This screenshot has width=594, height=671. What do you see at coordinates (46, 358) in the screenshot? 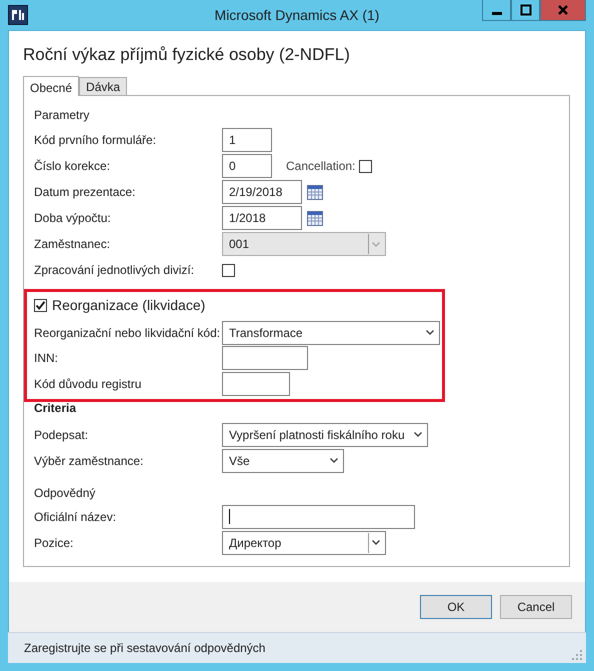
I see `field-label: INN:` at bounding box center [46, 358].